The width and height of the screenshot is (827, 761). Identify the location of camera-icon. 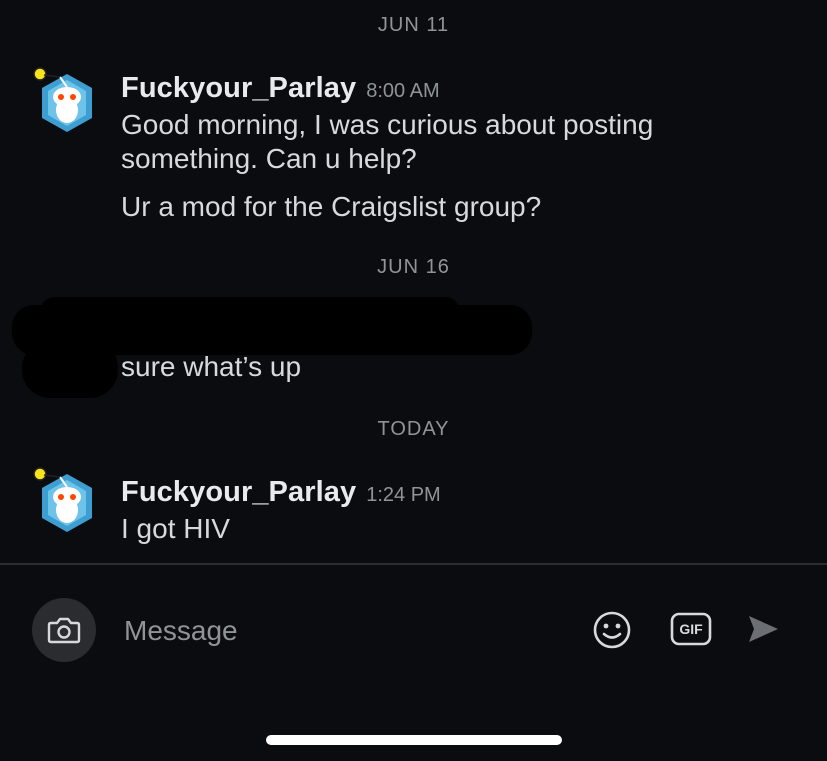
(64, 630).